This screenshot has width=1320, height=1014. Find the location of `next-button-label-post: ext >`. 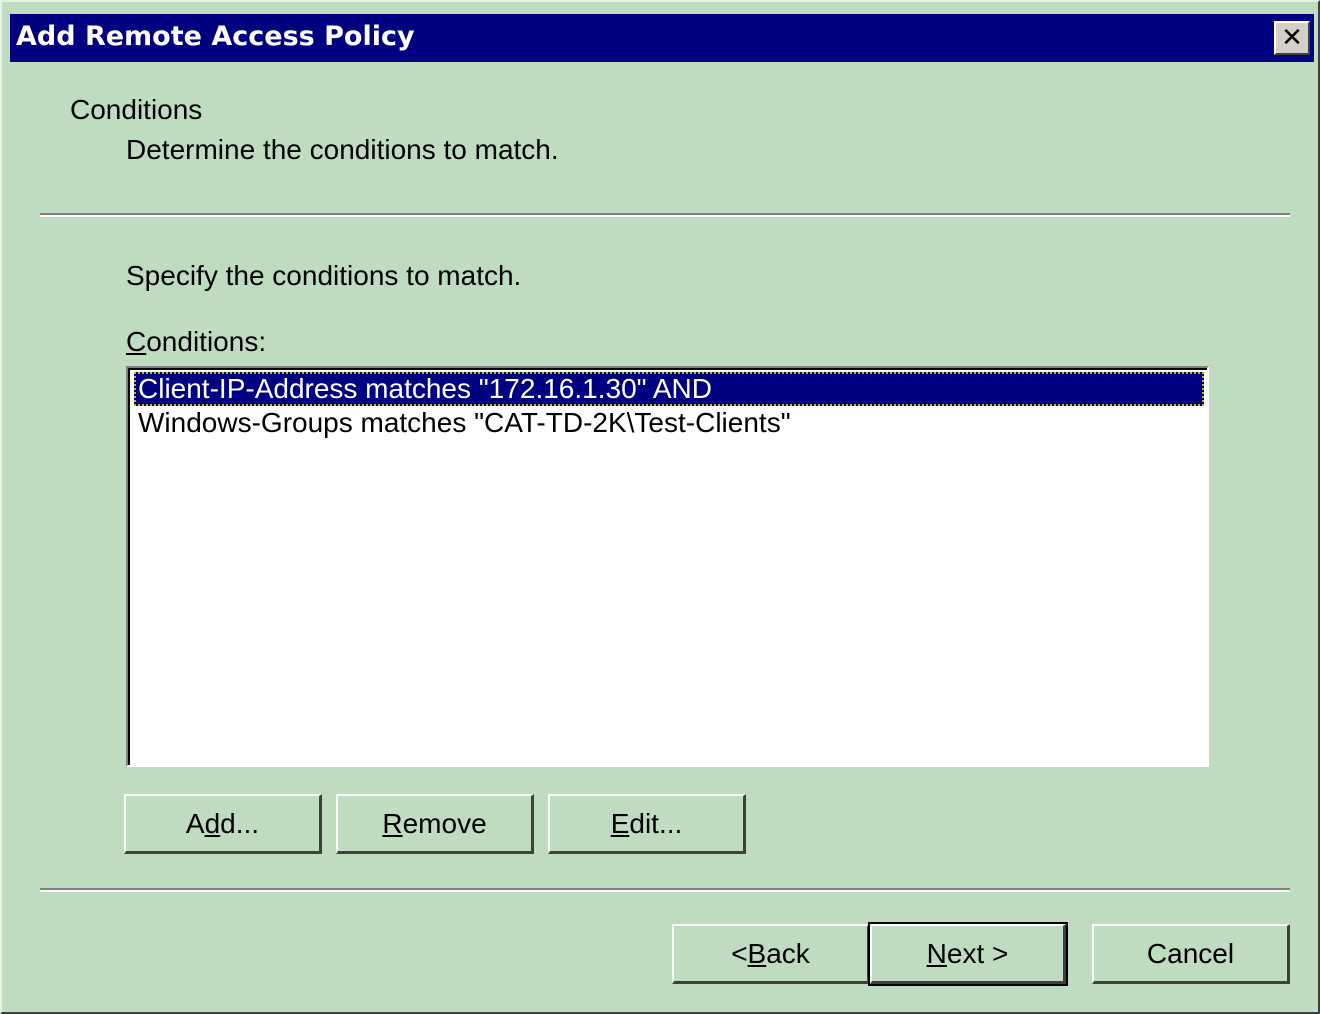

next-button-label-post: ext > is located at coordinates (977, 953).